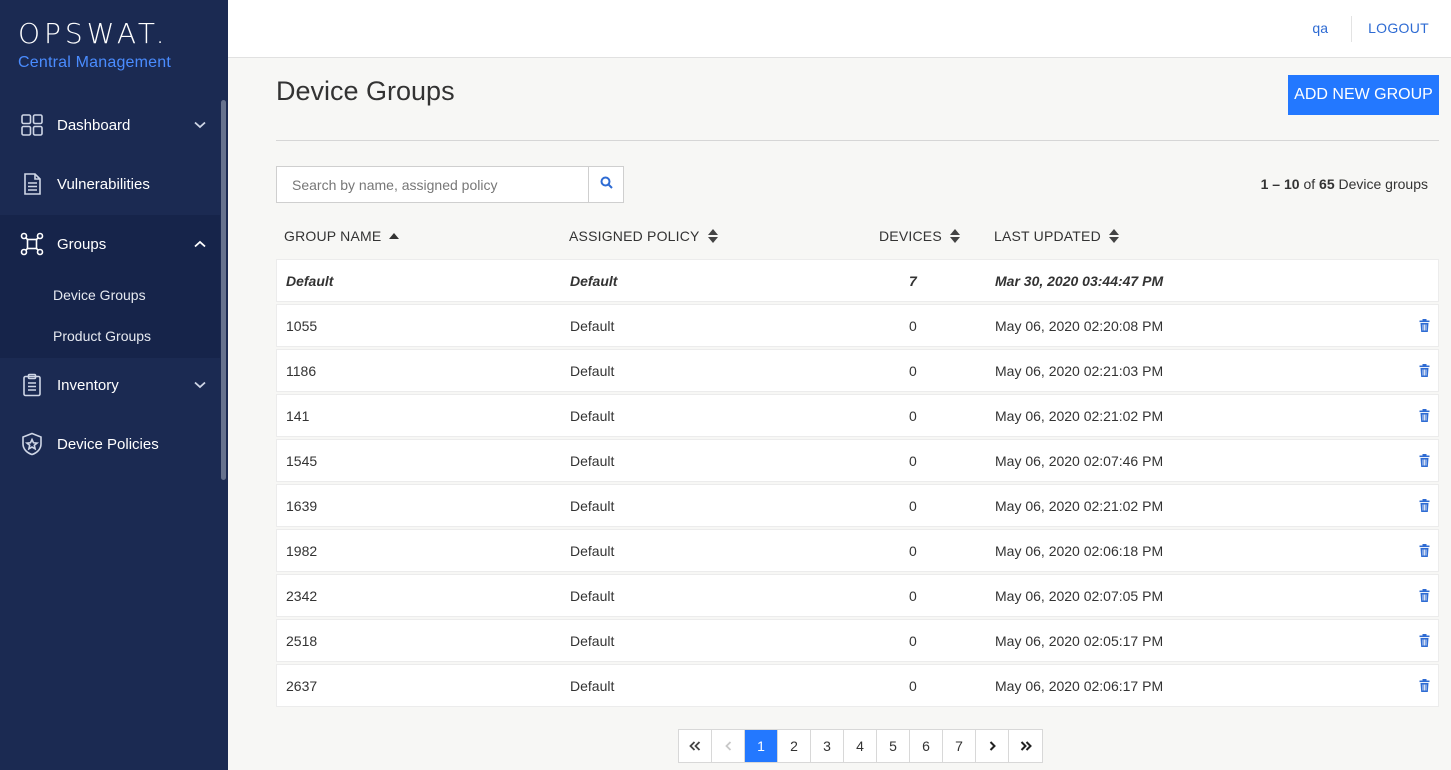  What do you see at coordinates (1363, 95) in the screenshot?
I see `add-new-group-button: ADD NEW GROUP` at bounding box center [1363, 95].